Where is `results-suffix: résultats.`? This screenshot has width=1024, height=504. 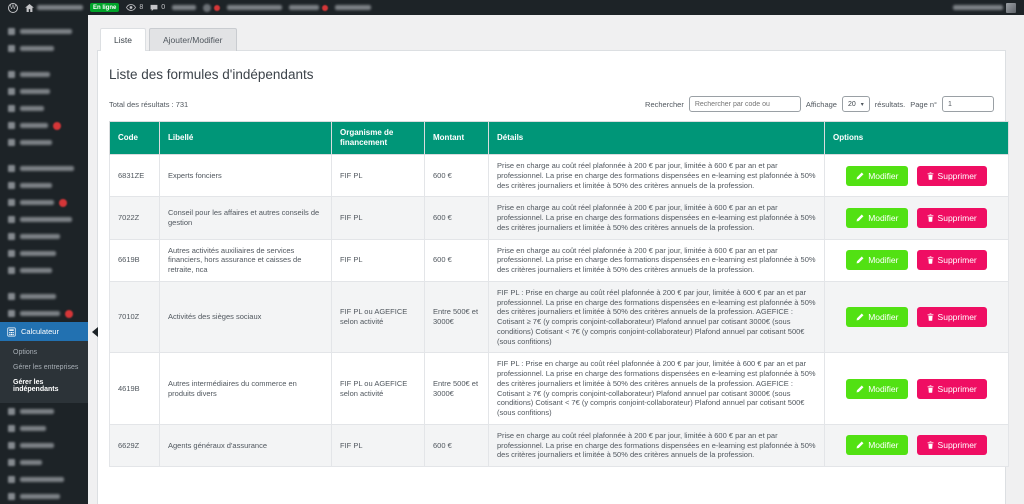 results-suffix: résultats. is located at coordinates (890, 104).